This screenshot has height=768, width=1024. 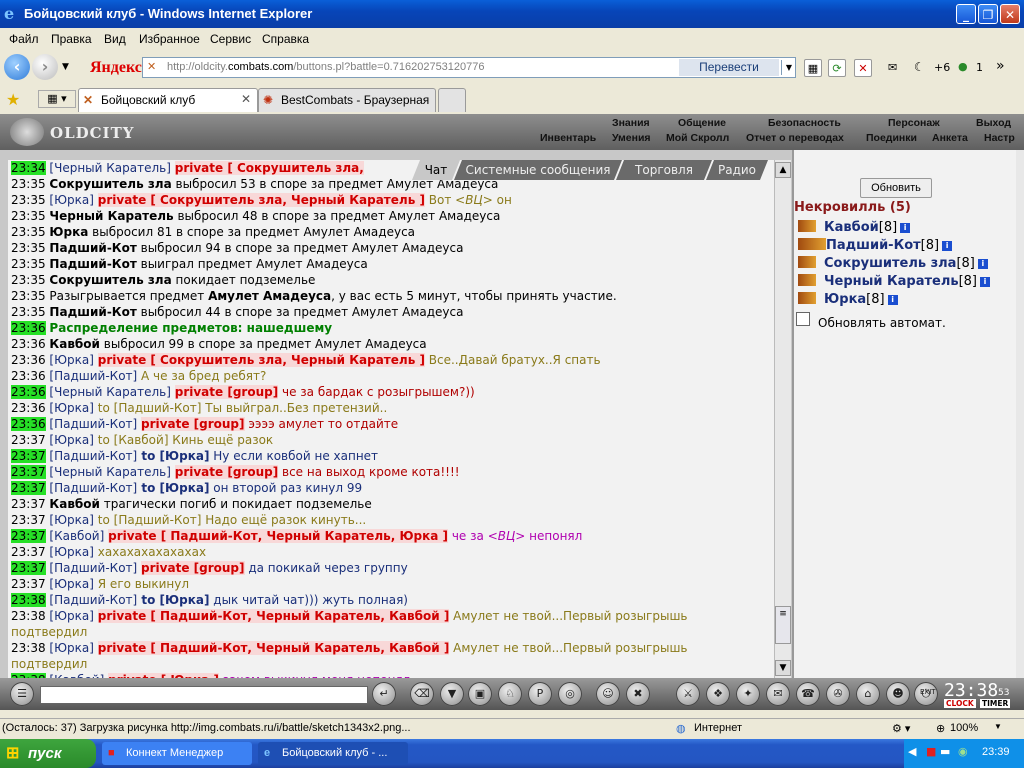 What do you see at coordinates (436, 170) in the screenshot?
I see `chat-tab-chat: Чат` at bounding box center [436, 170].